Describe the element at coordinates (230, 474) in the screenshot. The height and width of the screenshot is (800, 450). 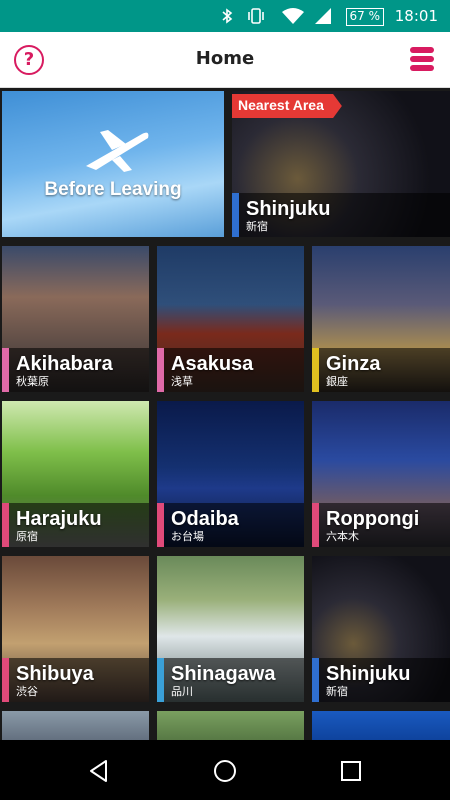
I see `tile-odaiba: Odaiba お台場` at that location.